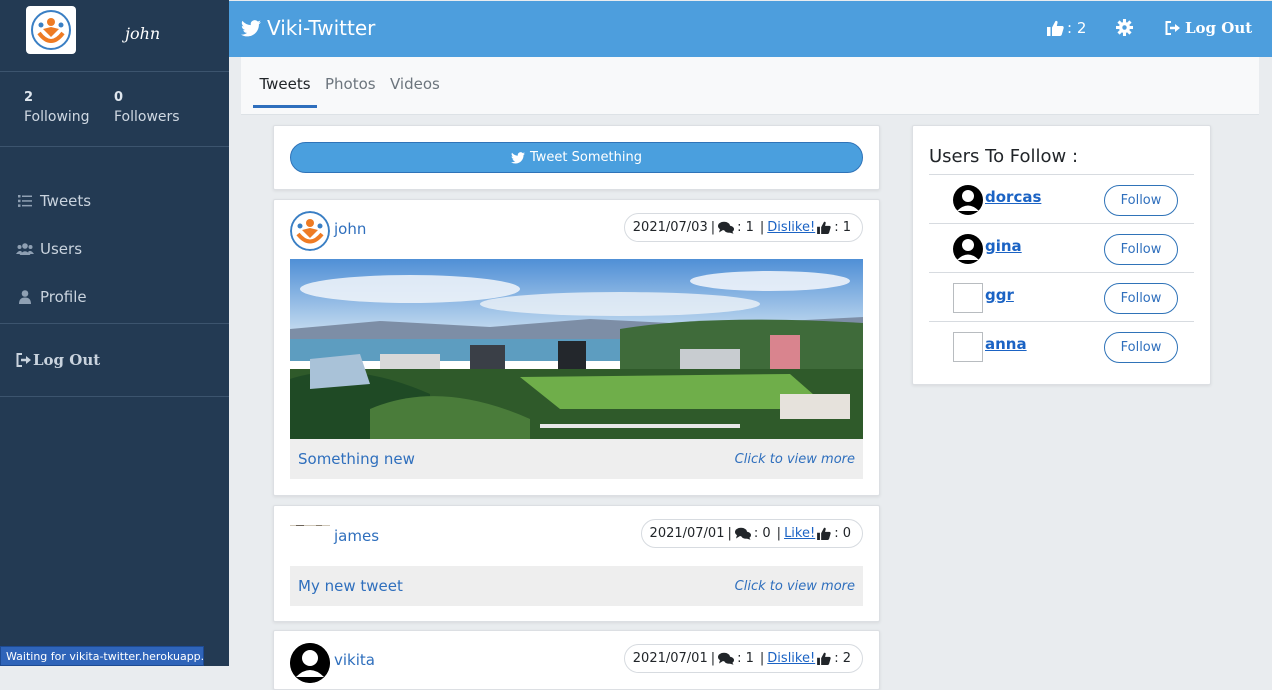 This screenshot has width=1272, height=690. I want to click on tweet-body: Something new Click to view more, so click(576, 459).